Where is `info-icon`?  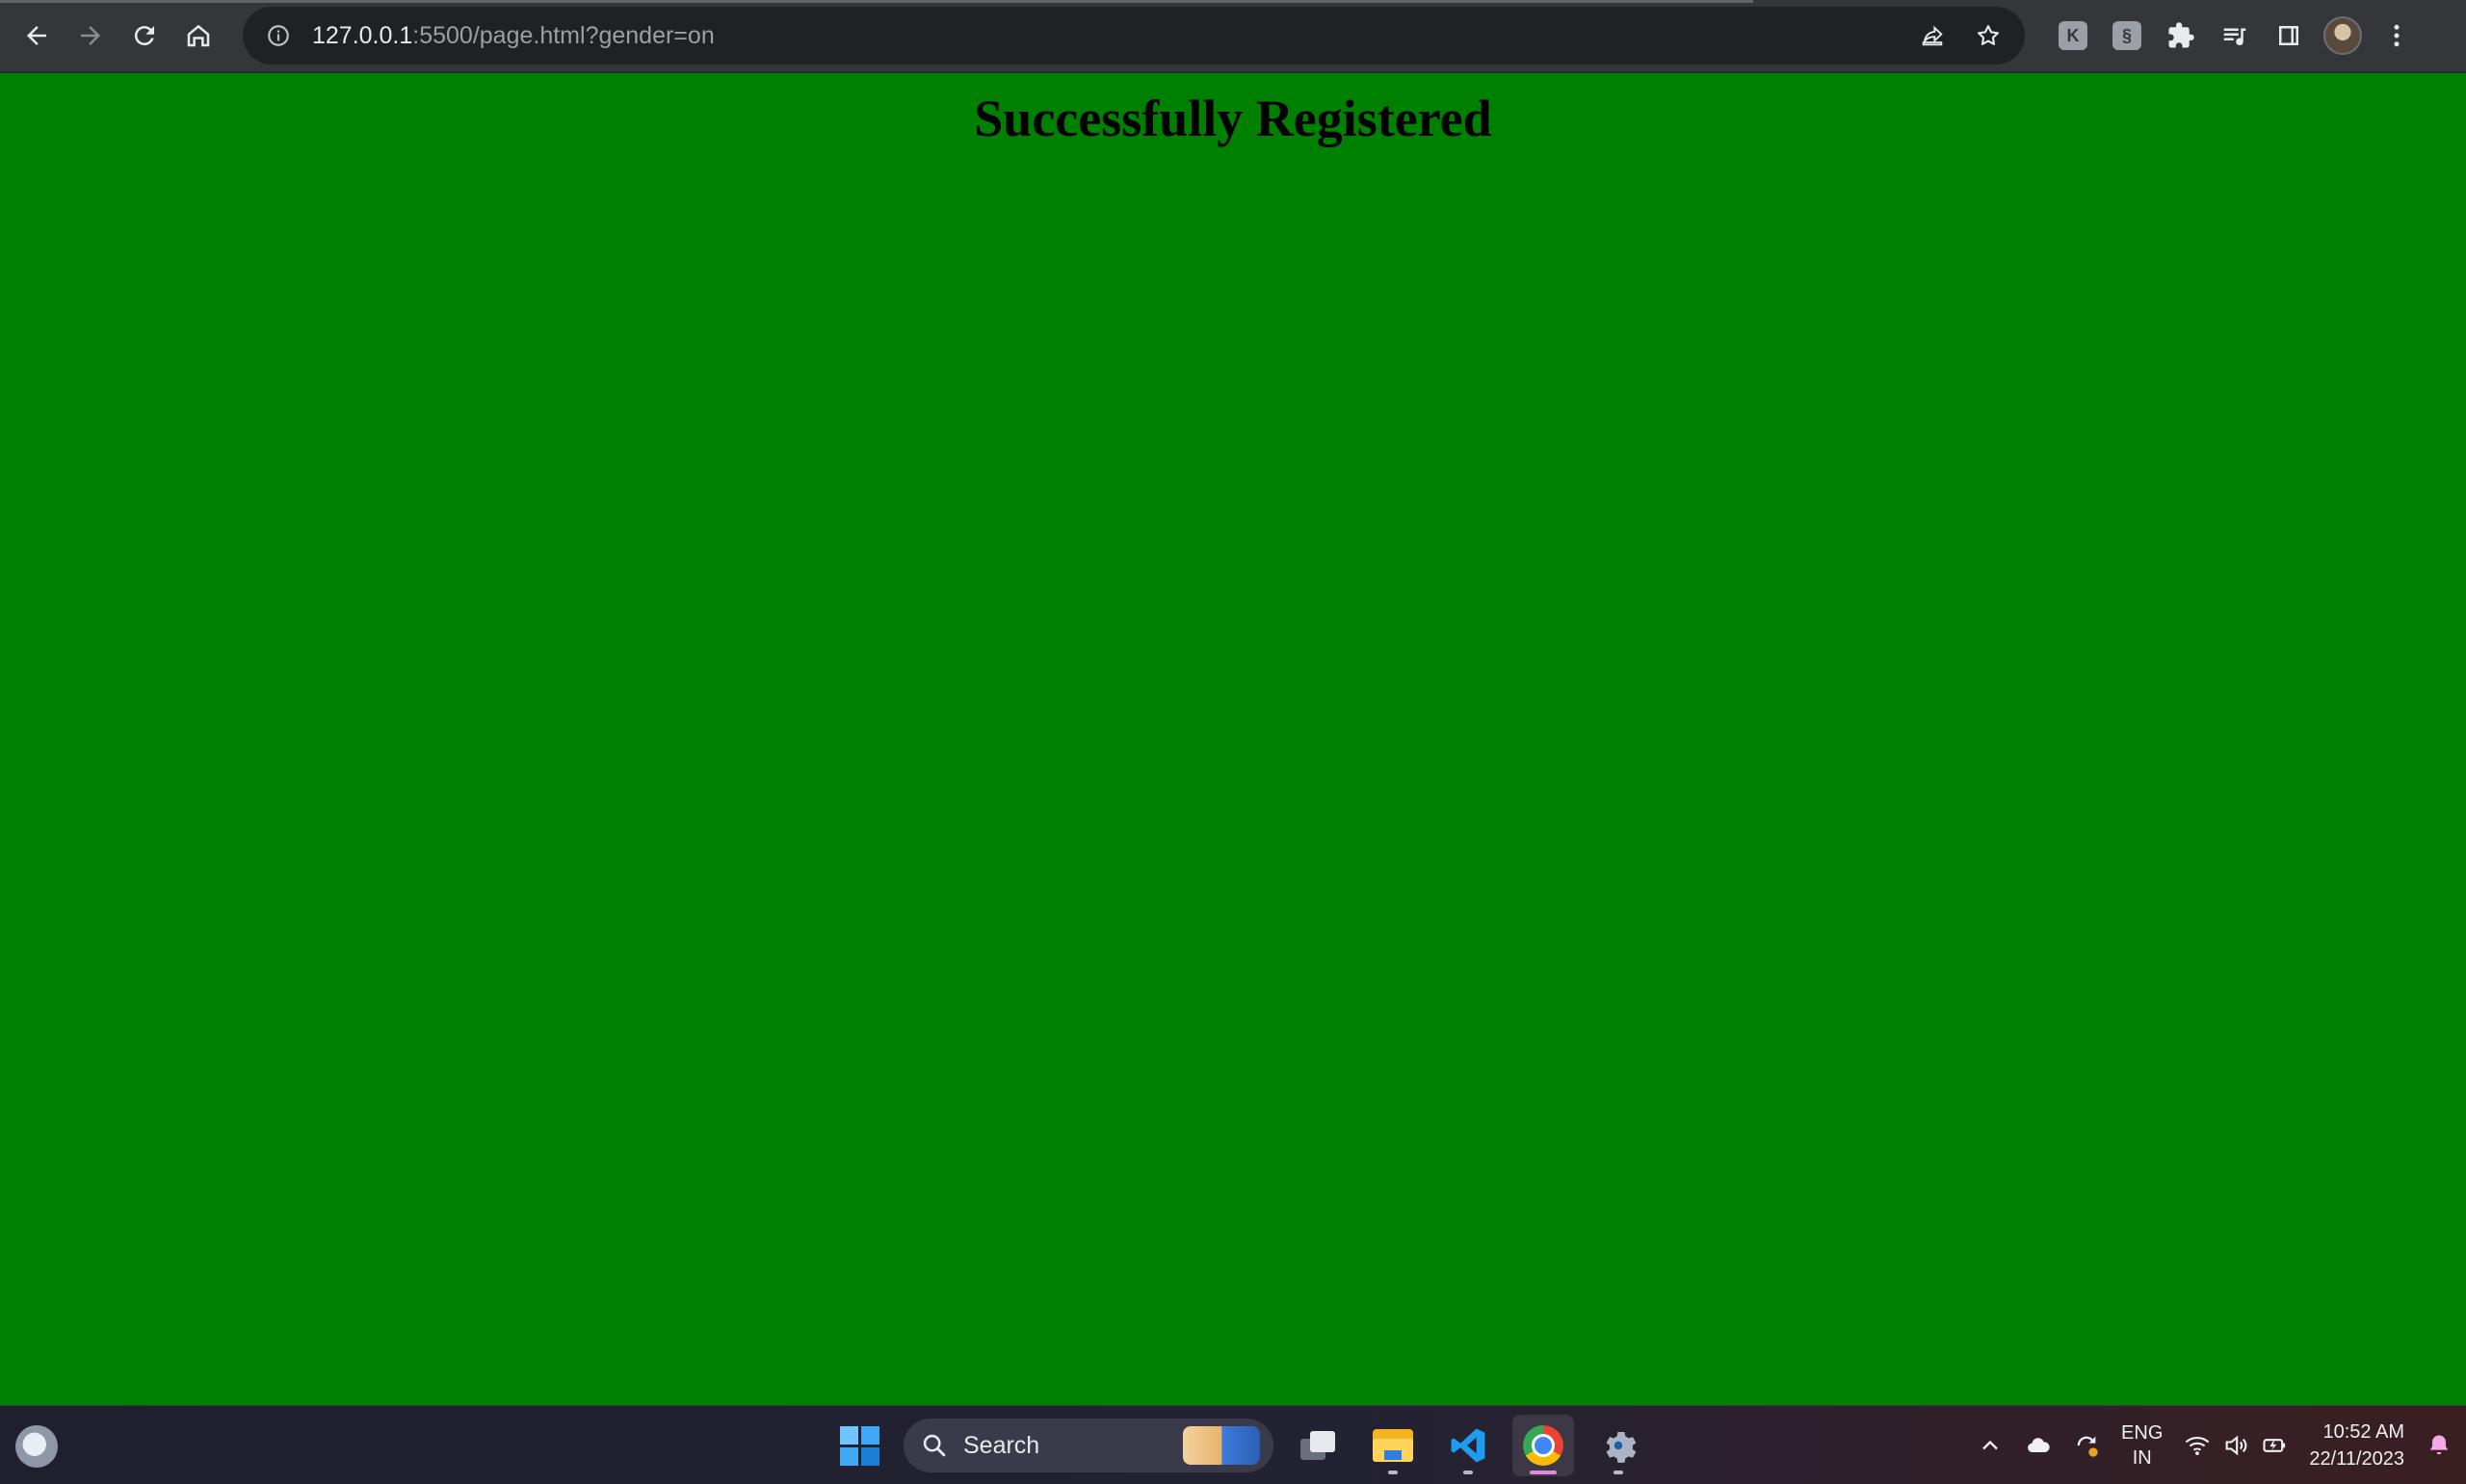 info-icon is located at coordinates (278, 36).